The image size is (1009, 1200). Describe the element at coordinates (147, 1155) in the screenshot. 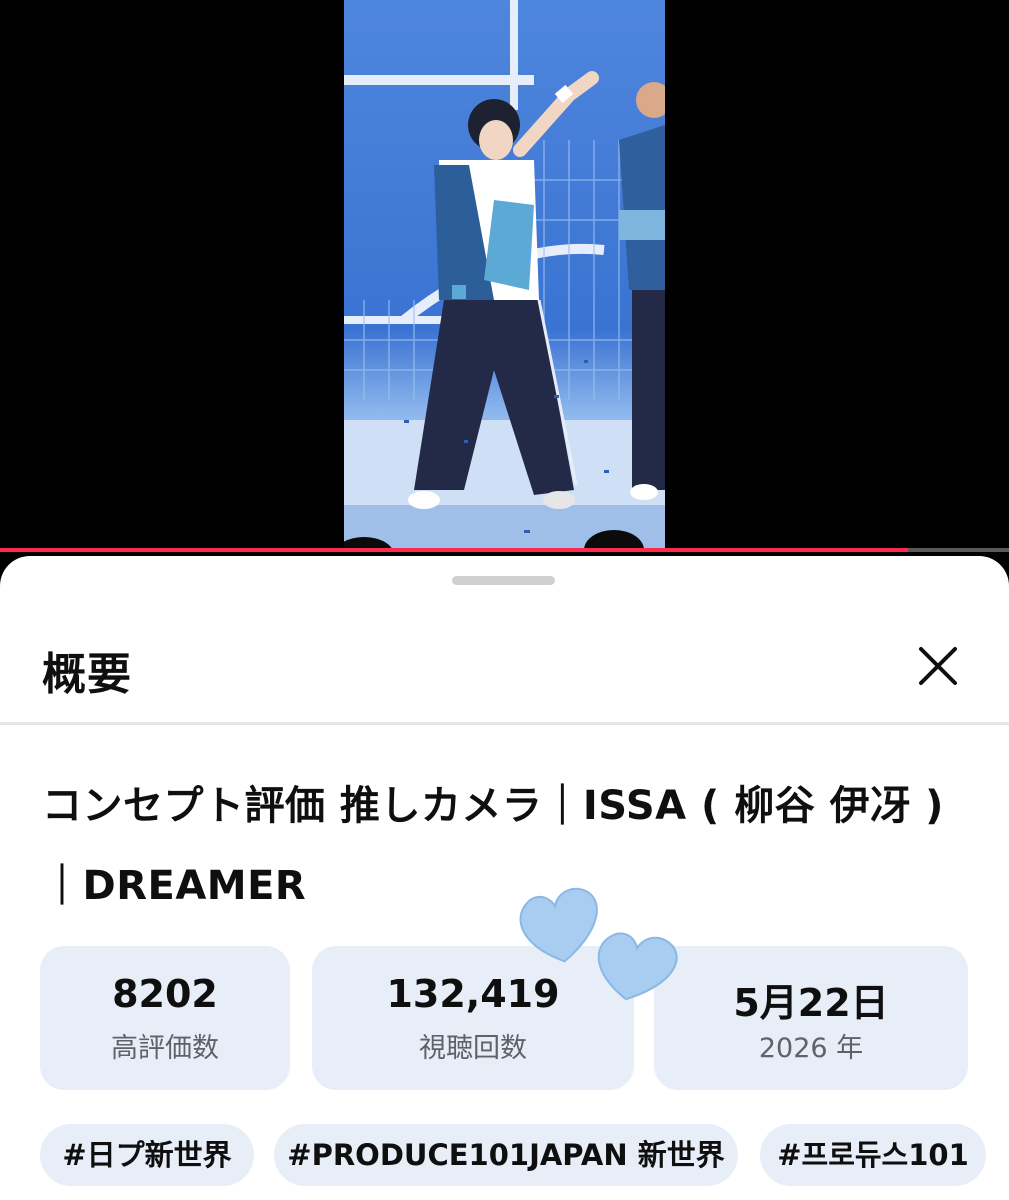

I see `hashtag-chip: #日プ新世界` at that location.